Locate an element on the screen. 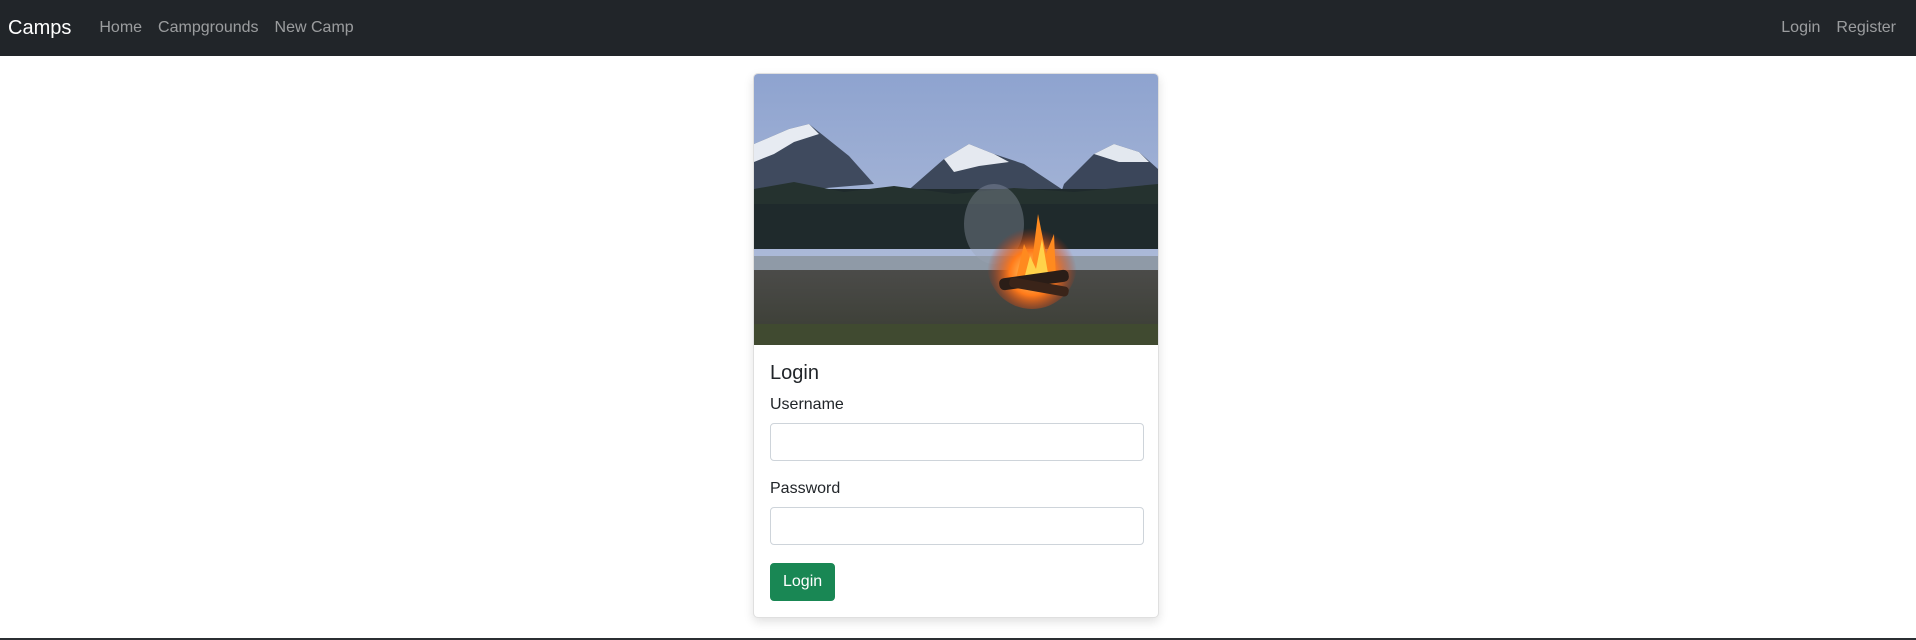  nav-link-new-camp: New Camp is located at coordinates (314, 28).